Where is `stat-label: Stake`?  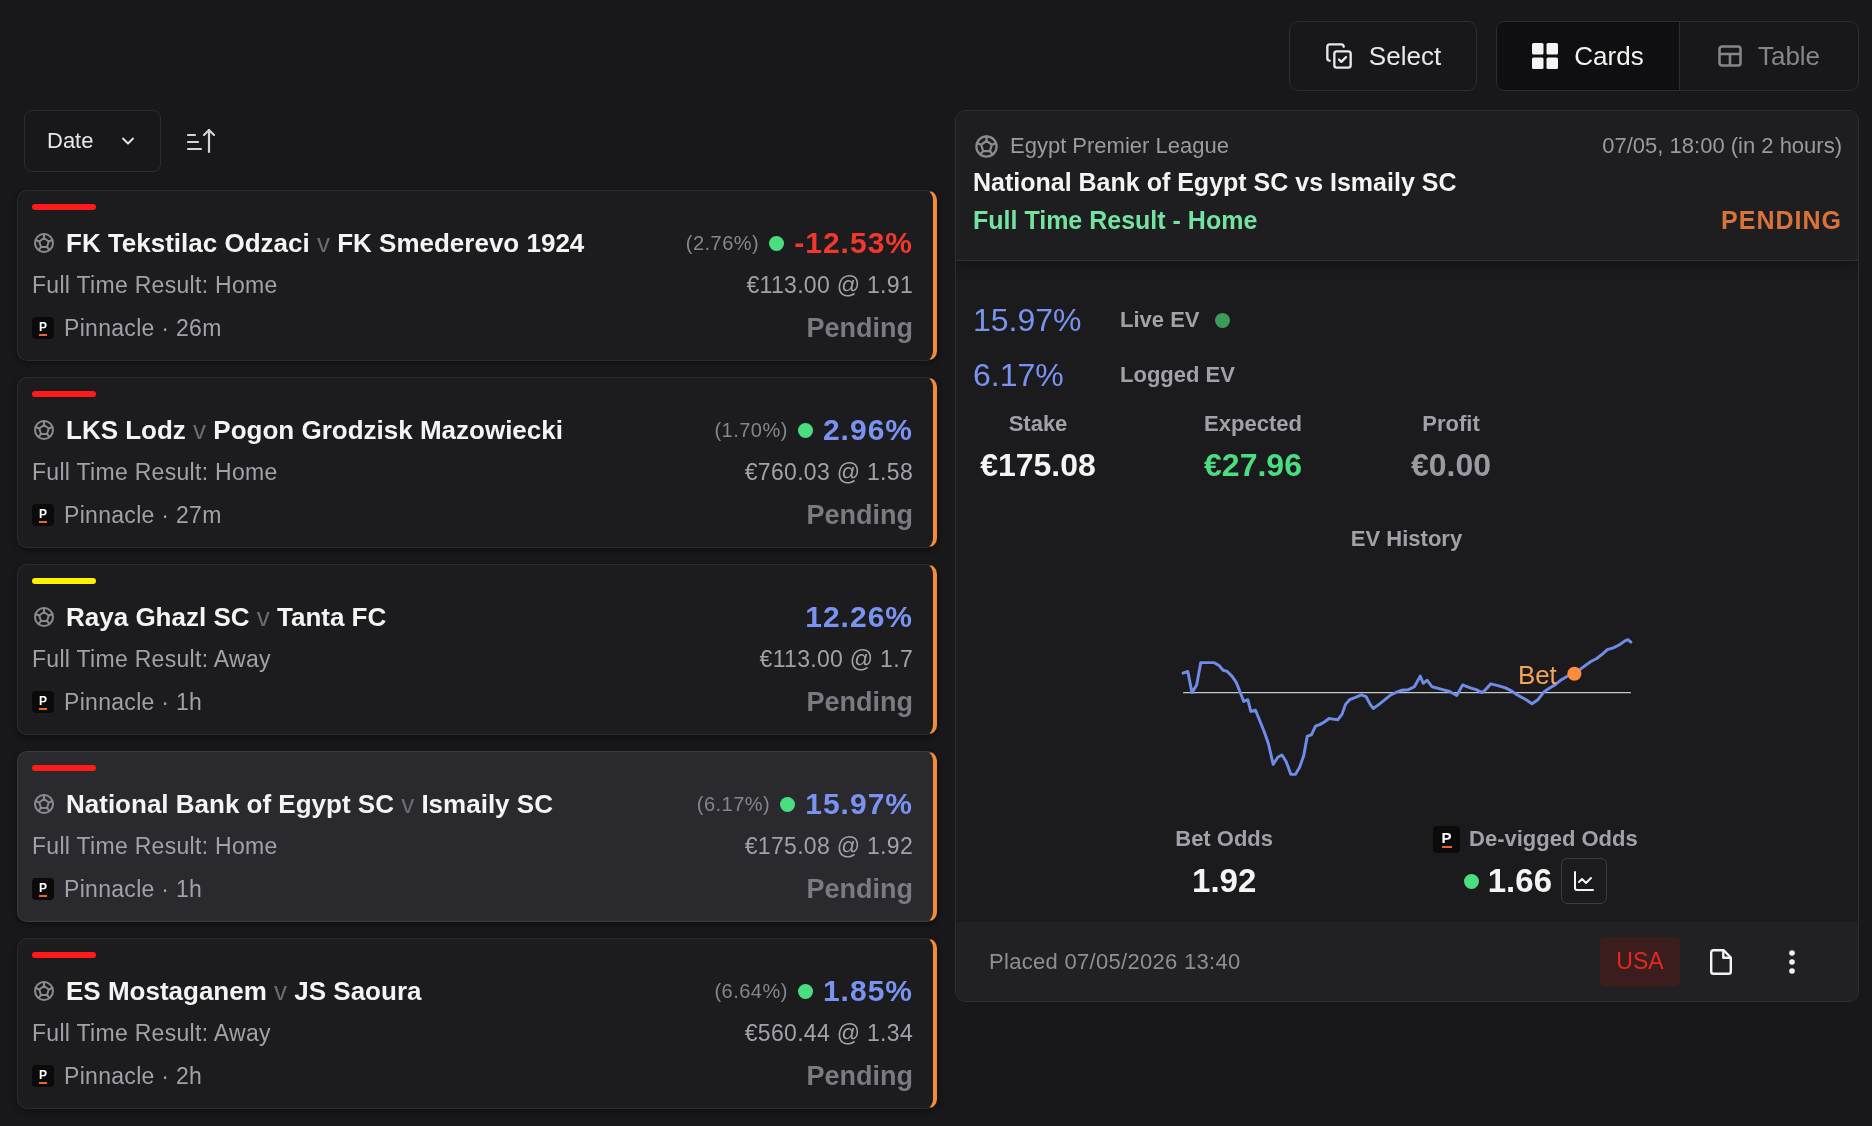
stat-label: Stake is located at coordinates (1038, 424).